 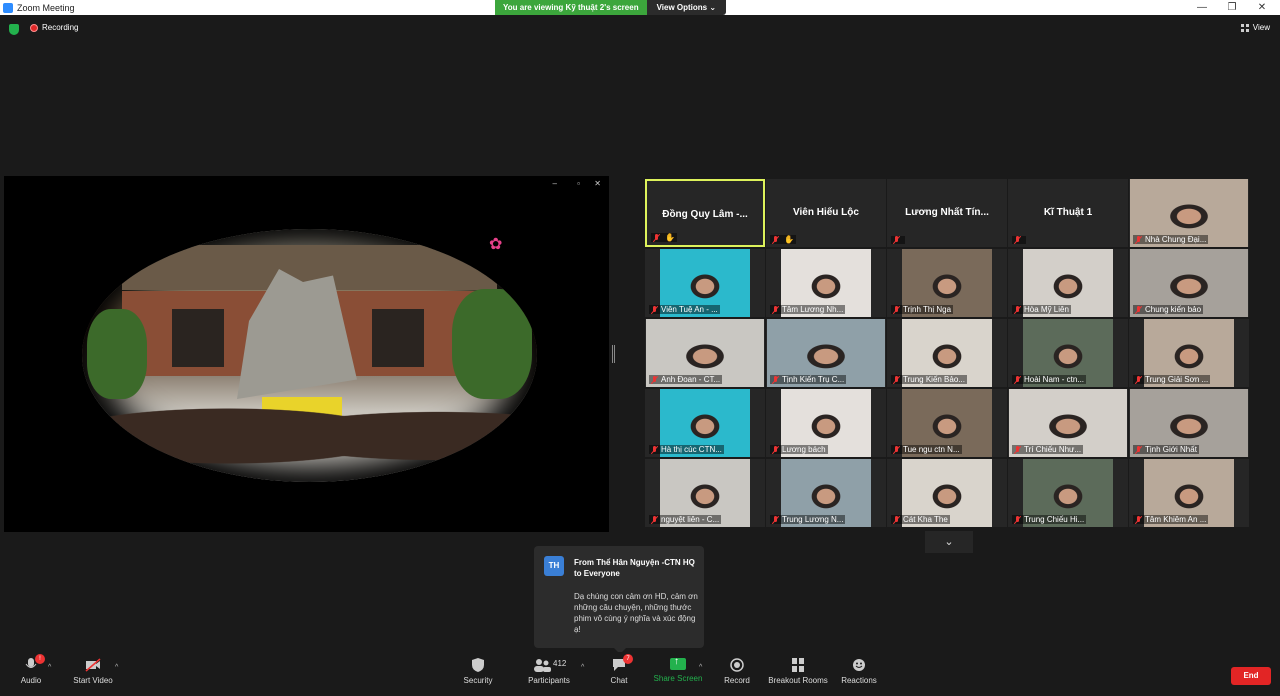 What do you see at coordinates (947, 283) in the screenshot?
I see `participant-tile: Trịnh Thị Nga` at bounding box center [947, 283].